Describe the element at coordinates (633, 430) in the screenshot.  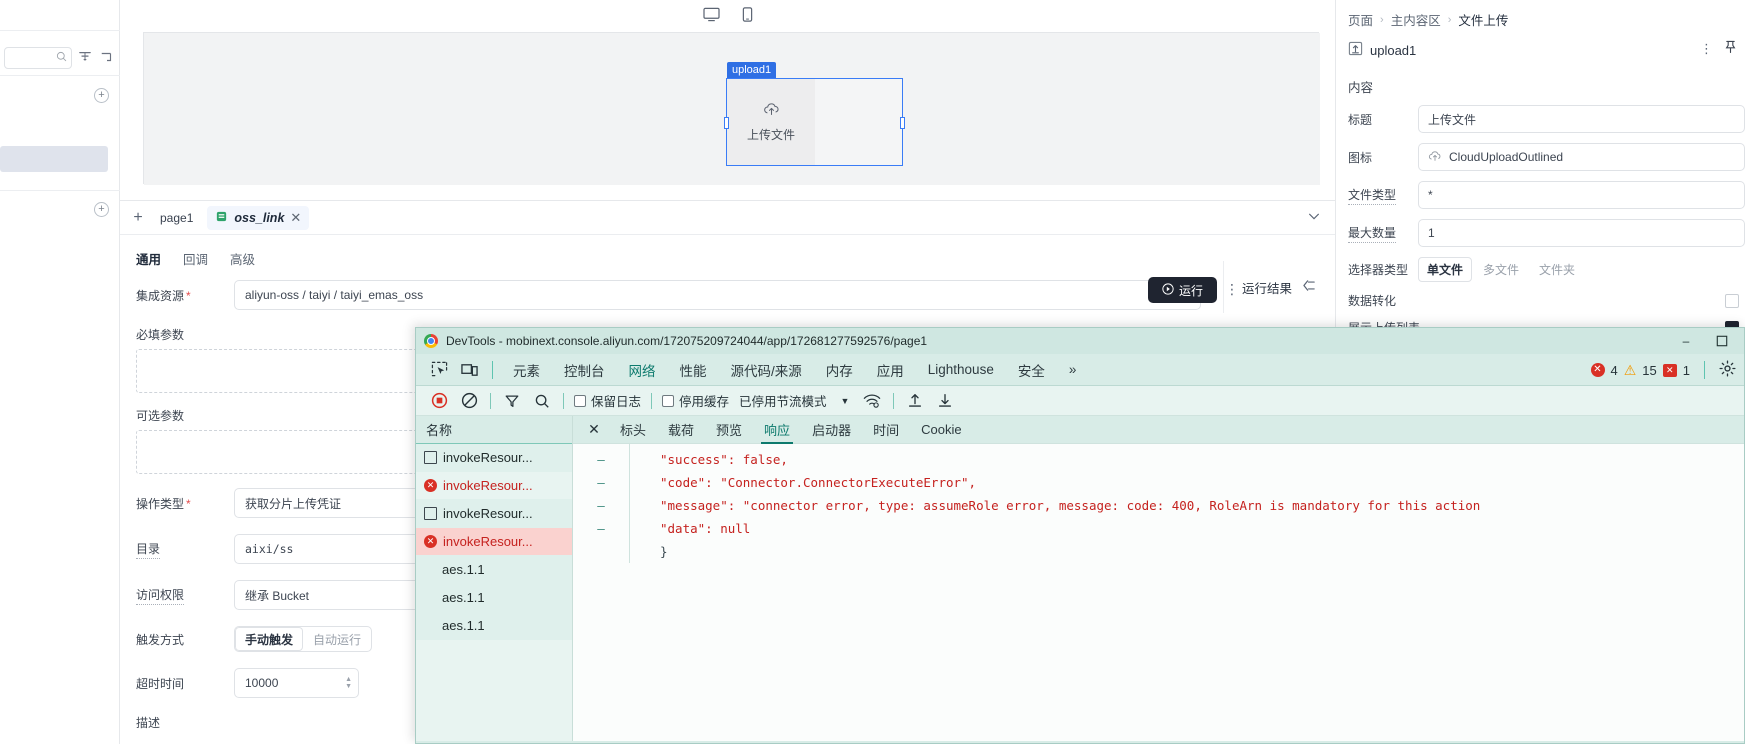
I see `detail-tab-headers: 标头` at that location.